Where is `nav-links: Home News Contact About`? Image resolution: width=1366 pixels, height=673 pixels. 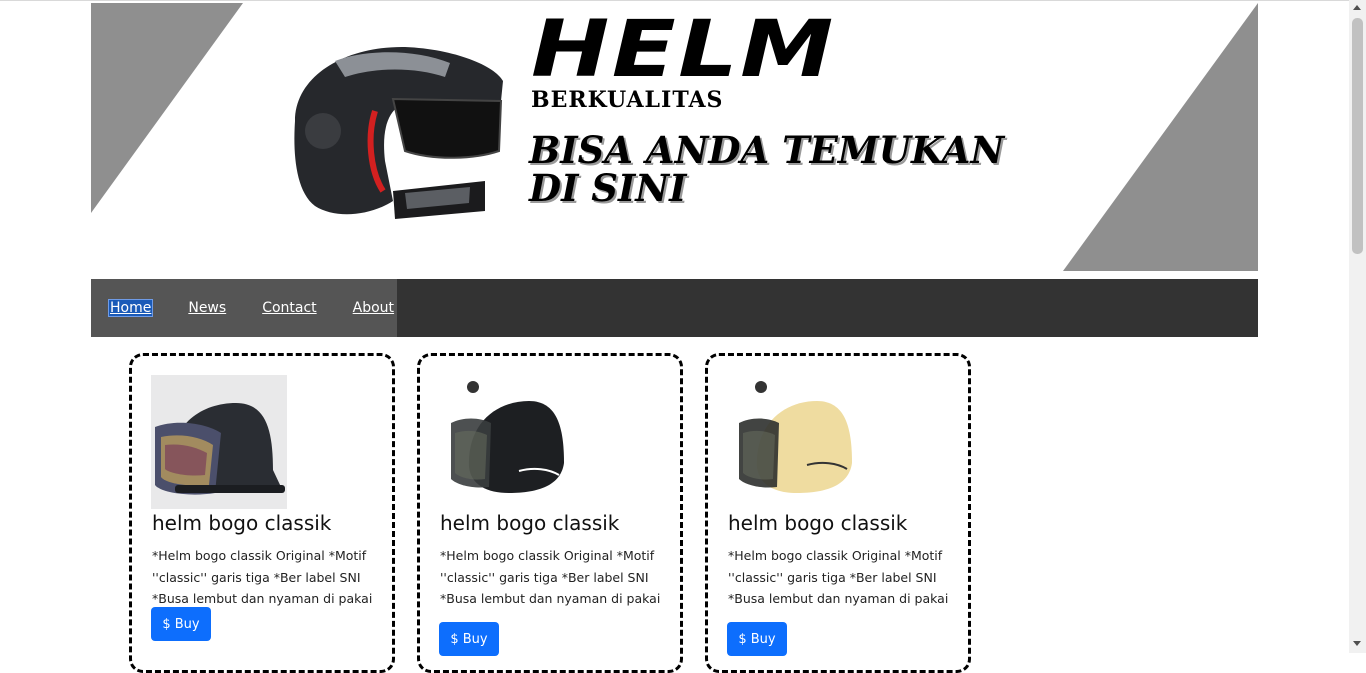
nav-links: Home News Contact About is located at coordinates (244, 308).